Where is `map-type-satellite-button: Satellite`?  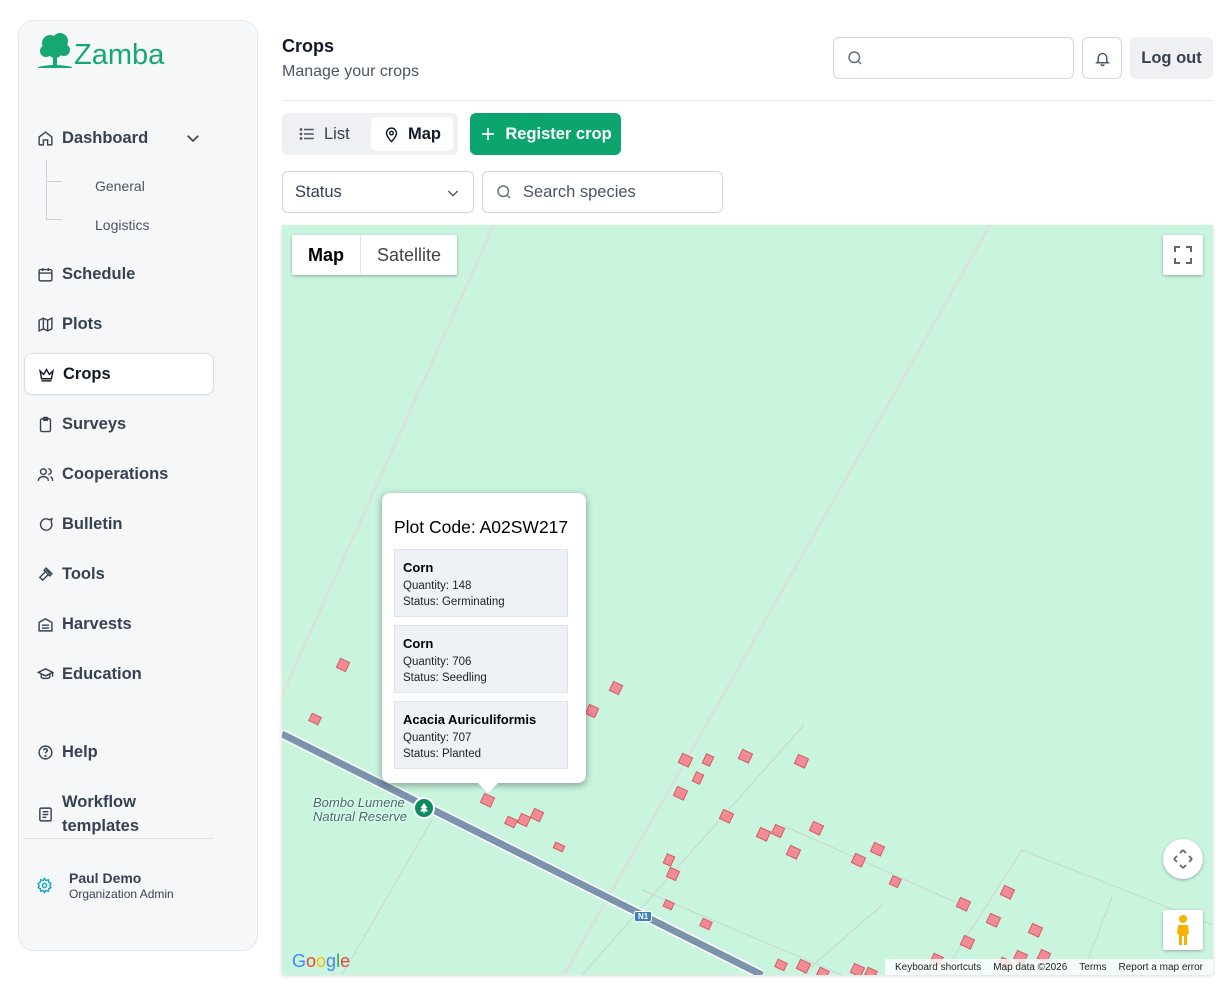
map-type-satellite-button: Satellite is located at coordinates (409, 255).